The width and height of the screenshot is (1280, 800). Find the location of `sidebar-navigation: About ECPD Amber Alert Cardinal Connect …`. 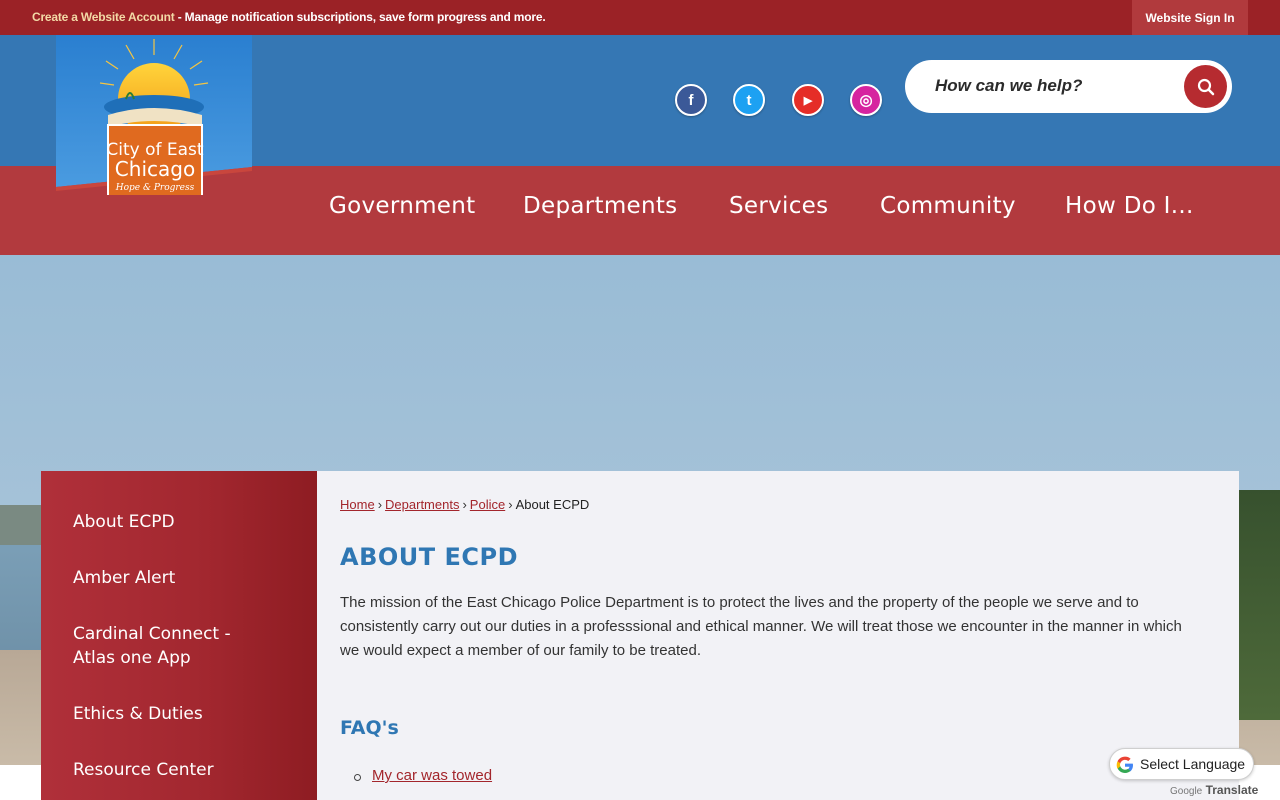

sidebar-navigation: About ECPD Amber Alert Cardinal Connect … is located at coordinates (179, 635).